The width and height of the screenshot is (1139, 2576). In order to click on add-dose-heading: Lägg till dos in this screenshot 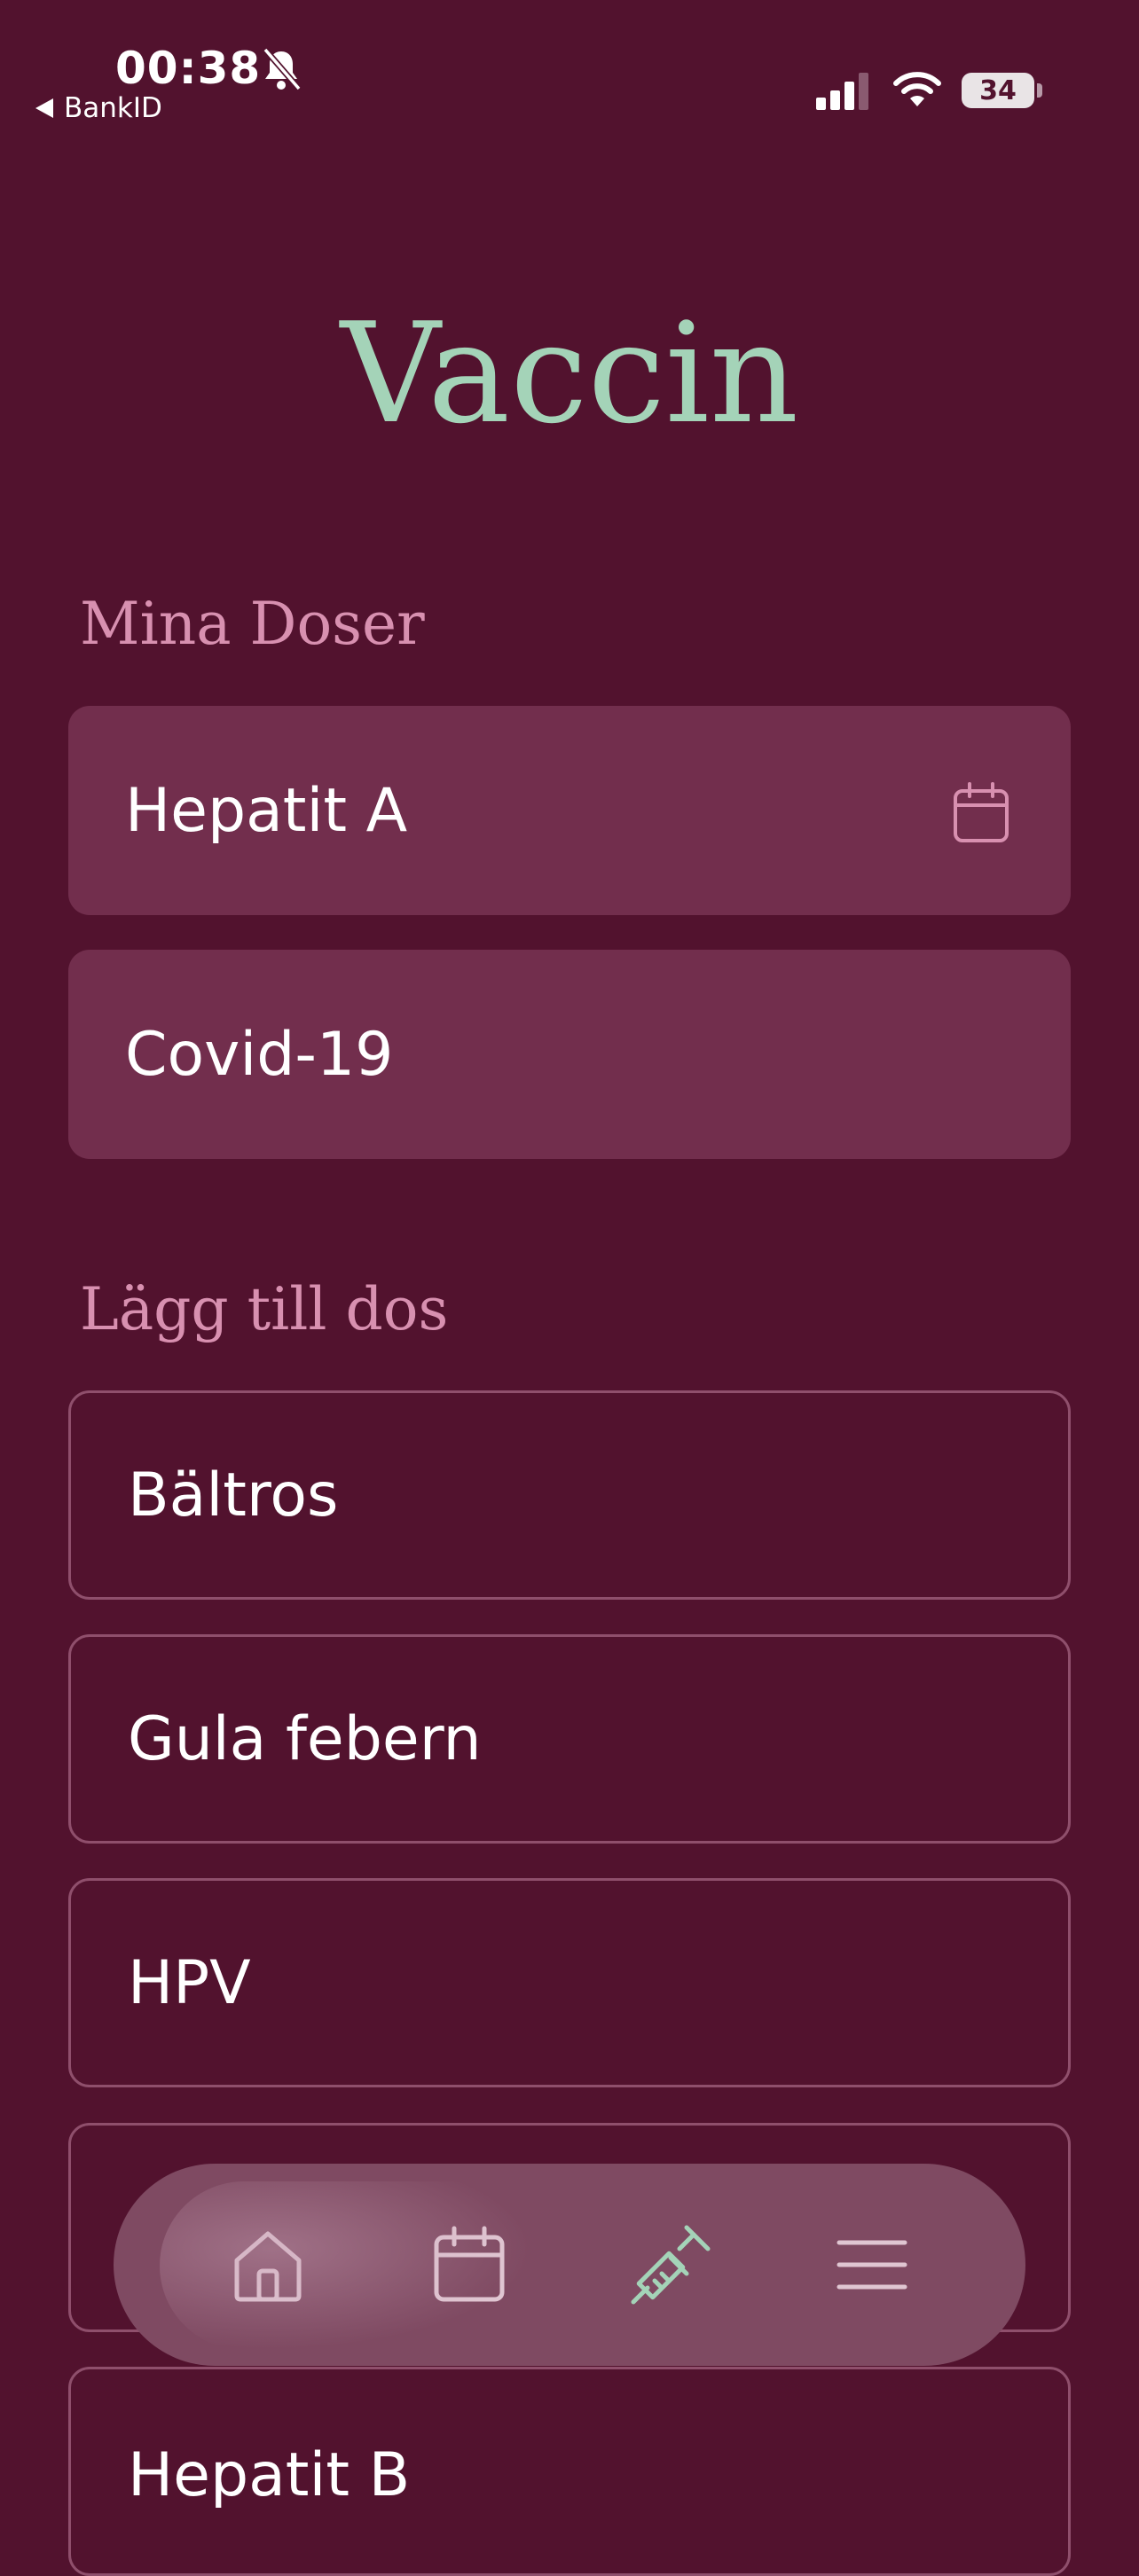, I will do `click(264, 1309)`.